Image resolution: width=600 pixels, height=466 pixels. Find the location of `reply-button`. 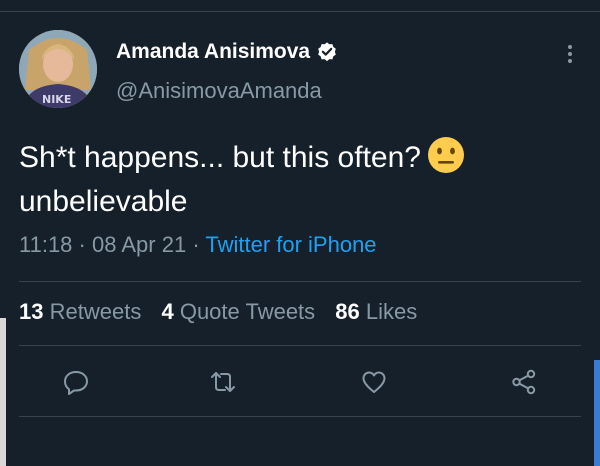

reply-button is located at coordinates (76, 382).